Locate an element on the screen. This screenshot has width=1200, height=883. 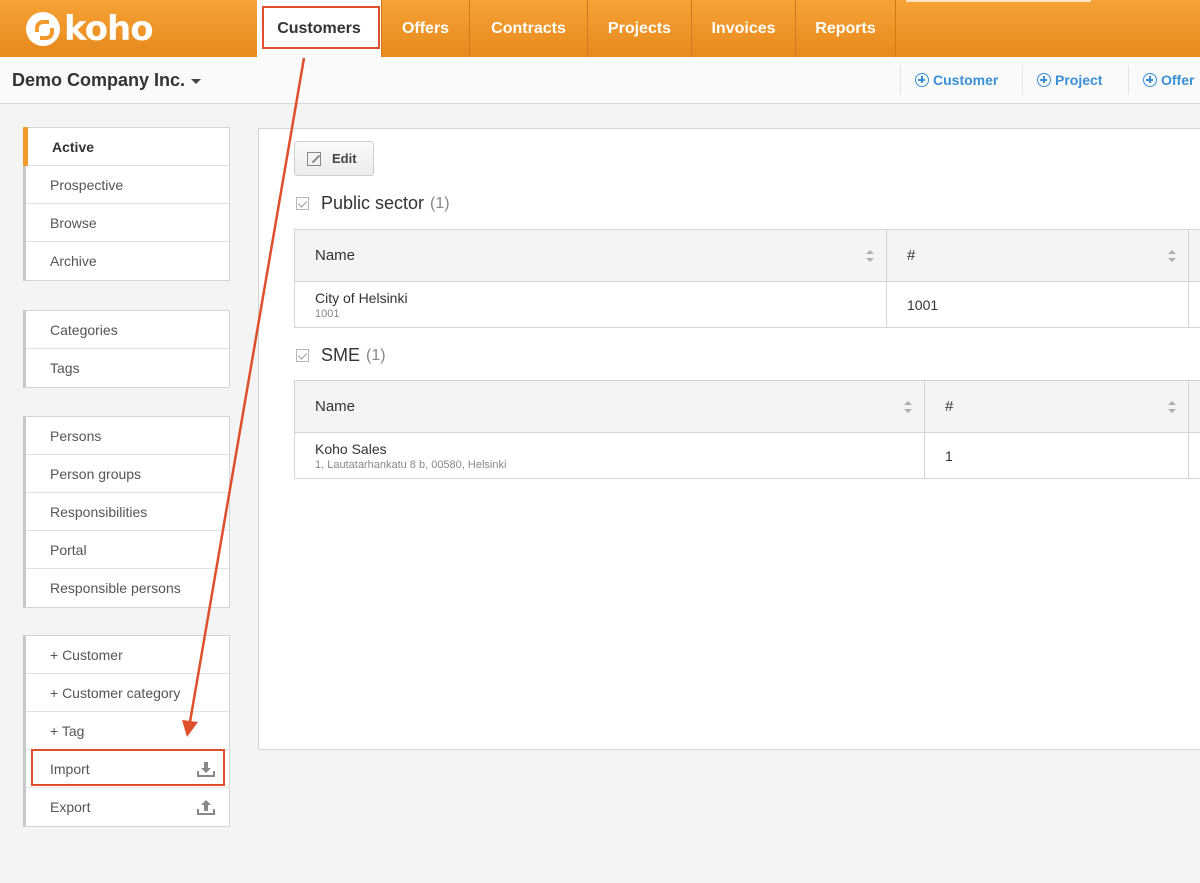
add-offer-button: Offer is located at coordinates (1161, 80).